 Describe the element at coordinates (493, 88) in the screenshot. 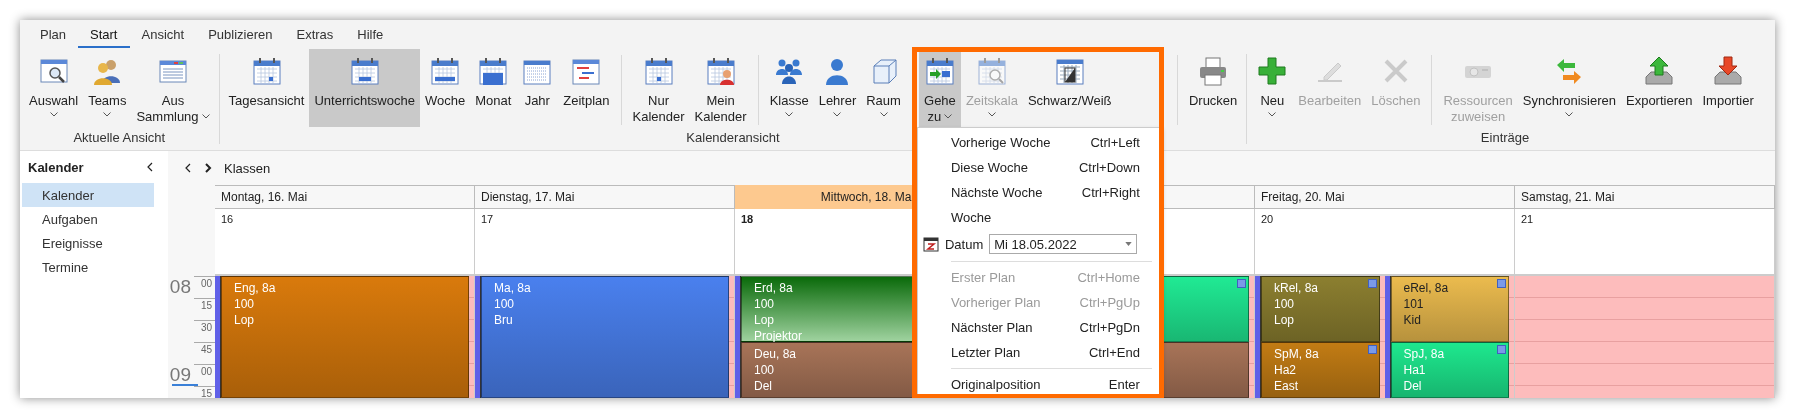

I see `ribbon-button: Monat` at that location.